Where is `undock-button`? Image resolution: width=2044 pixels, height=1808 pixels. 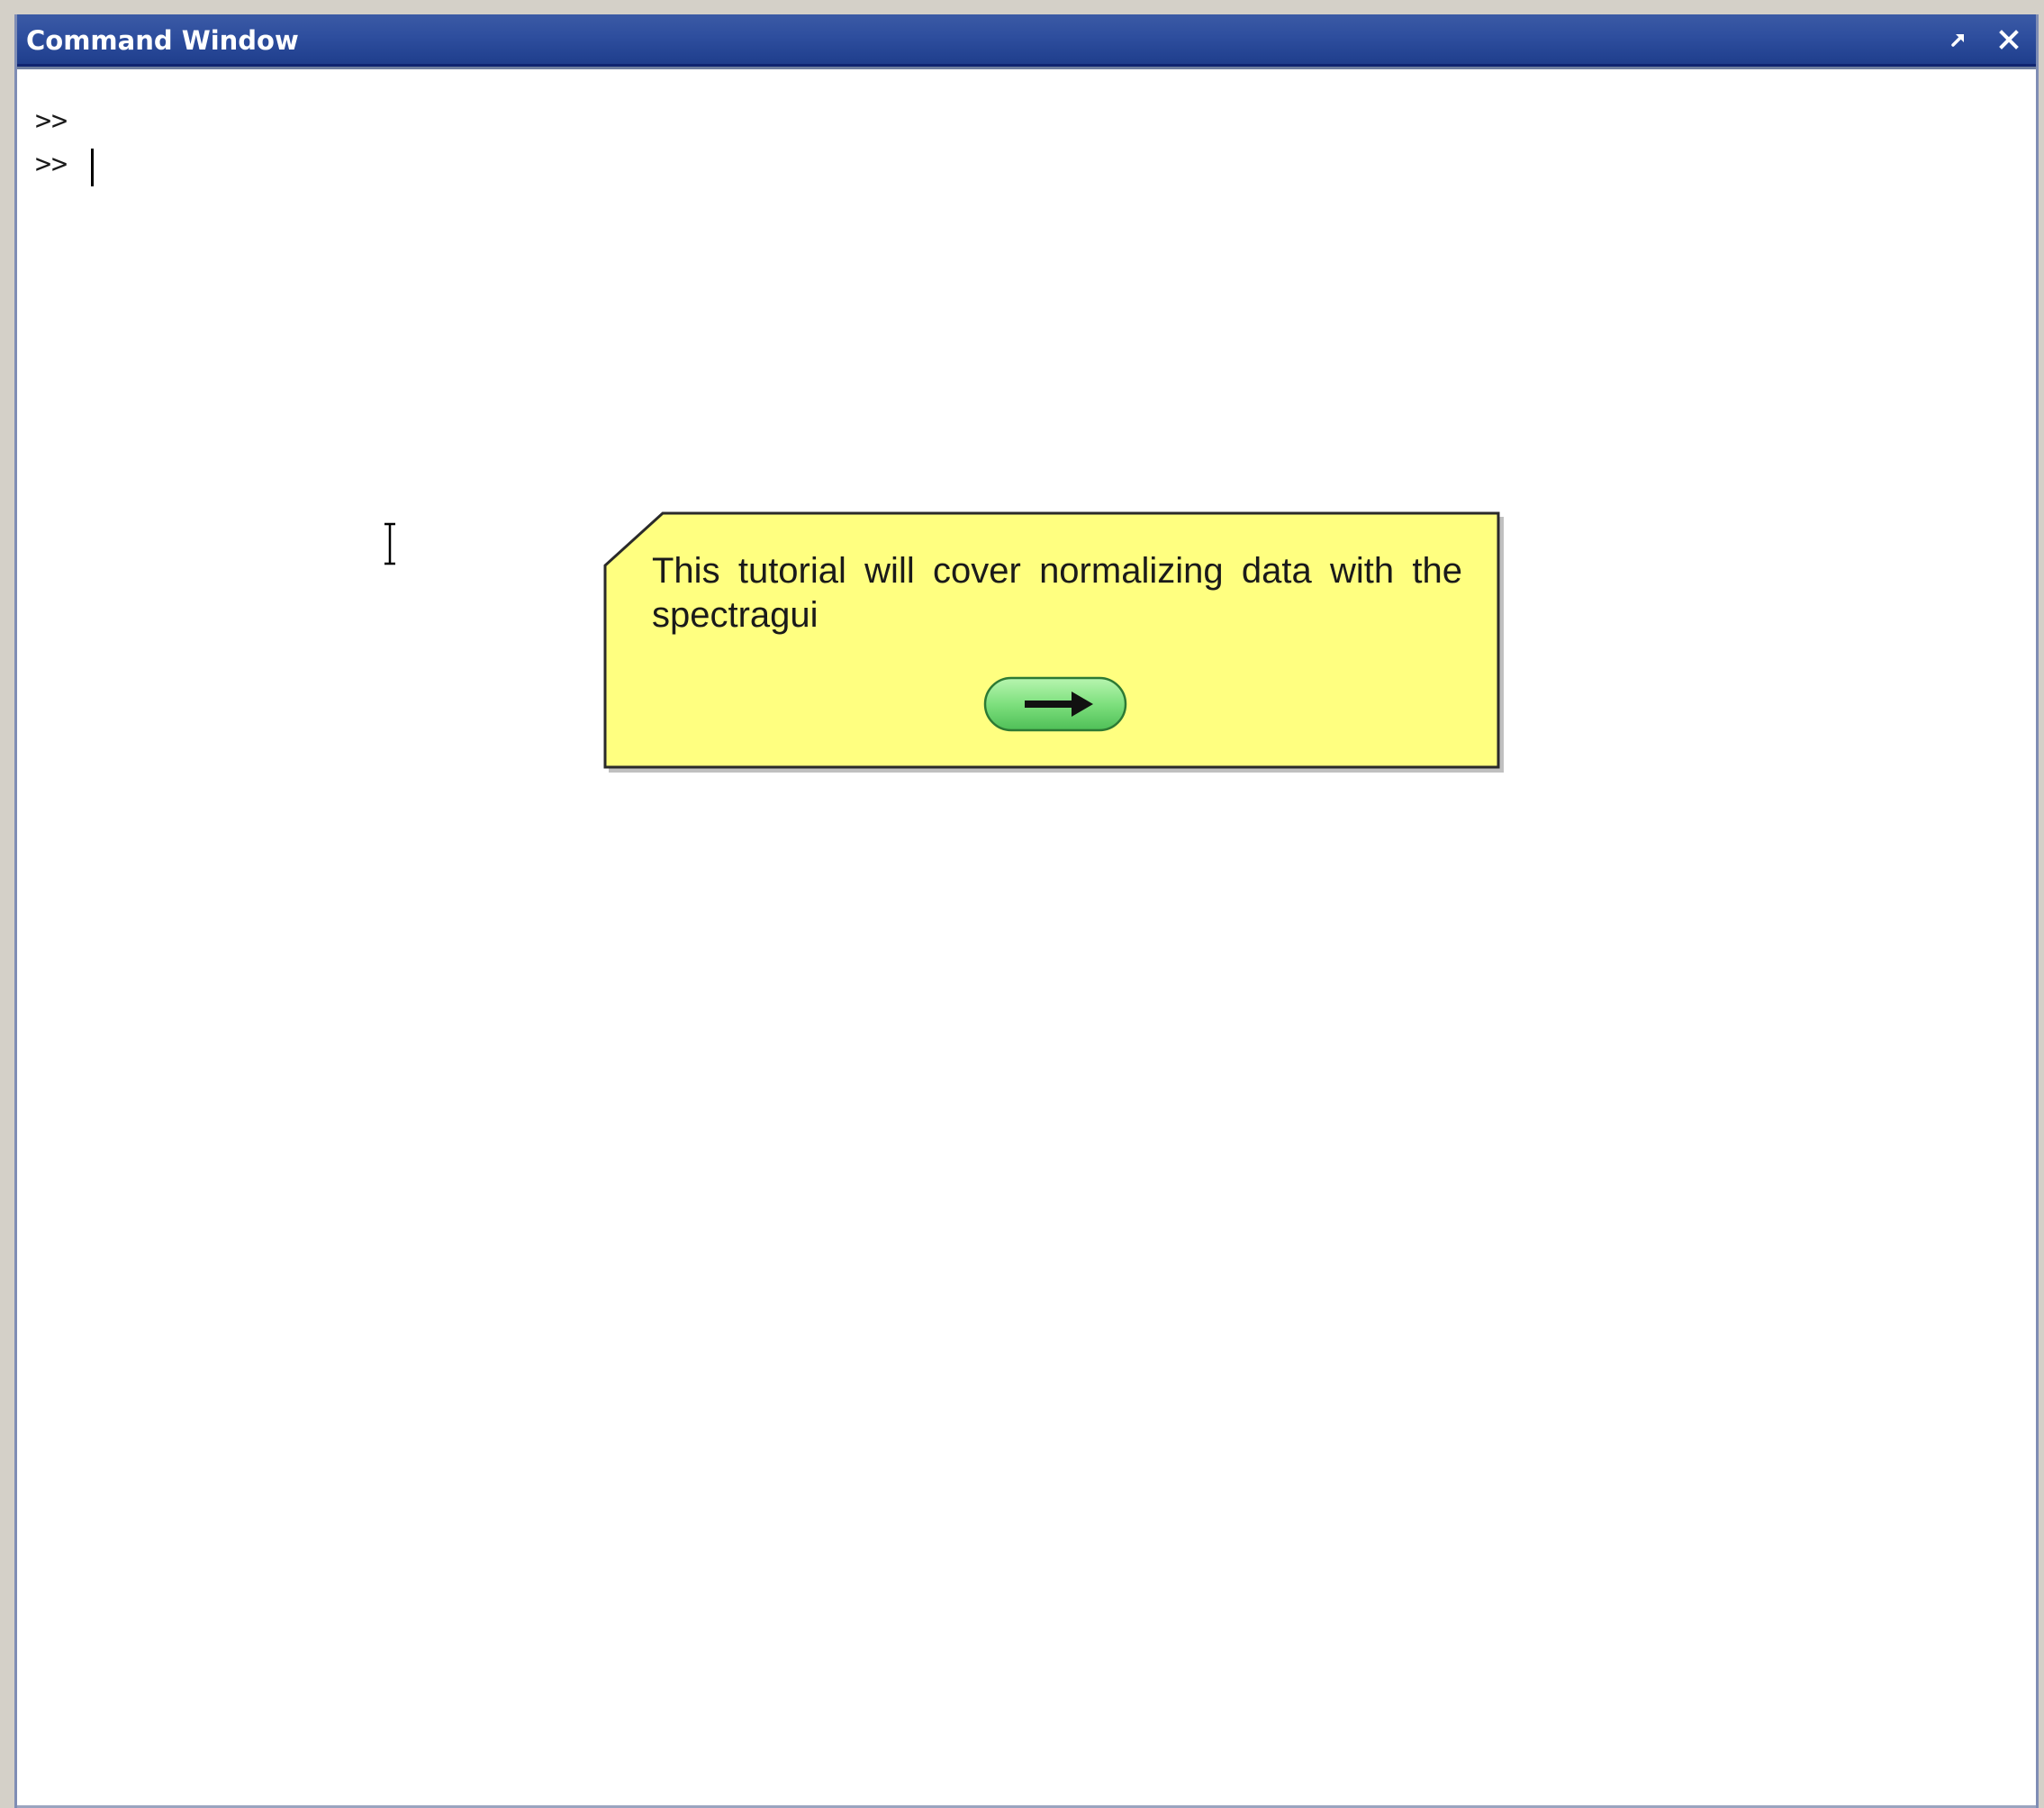
undock-button is located at coordinates (1958, 40).